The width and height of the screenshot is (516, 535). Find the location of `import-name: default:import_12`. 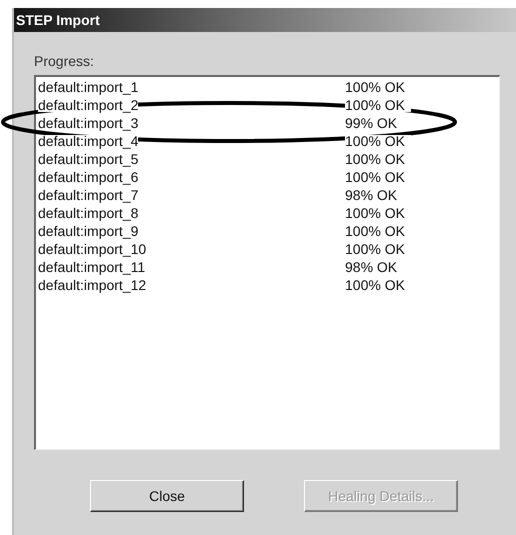

import-name: default:import_12 is located at coordinates (92, 285).